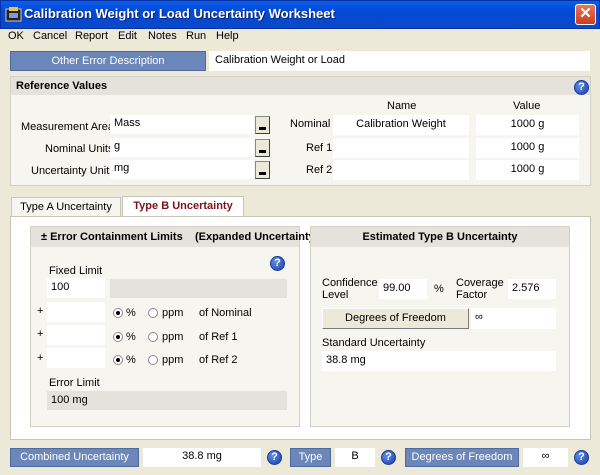  Describe the element at coordinates (527, 148) in the screenshot. I see `ref1-value-field: 1000 g` at that location.